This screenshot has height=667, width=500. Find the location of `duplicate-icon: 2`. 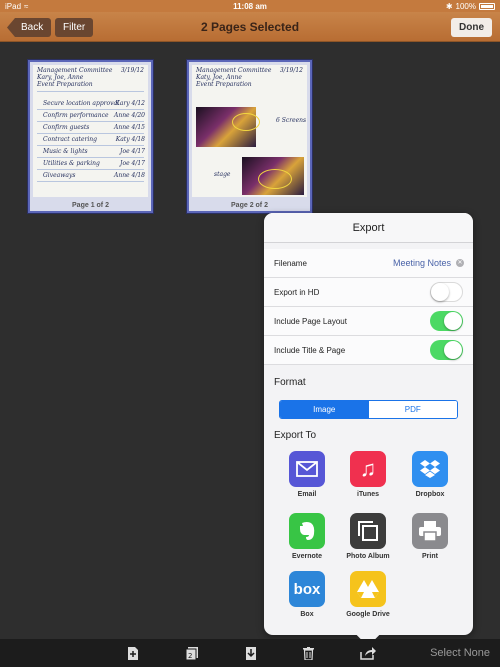

duplicate-icon: 2 is located at coordinates (191, 654).